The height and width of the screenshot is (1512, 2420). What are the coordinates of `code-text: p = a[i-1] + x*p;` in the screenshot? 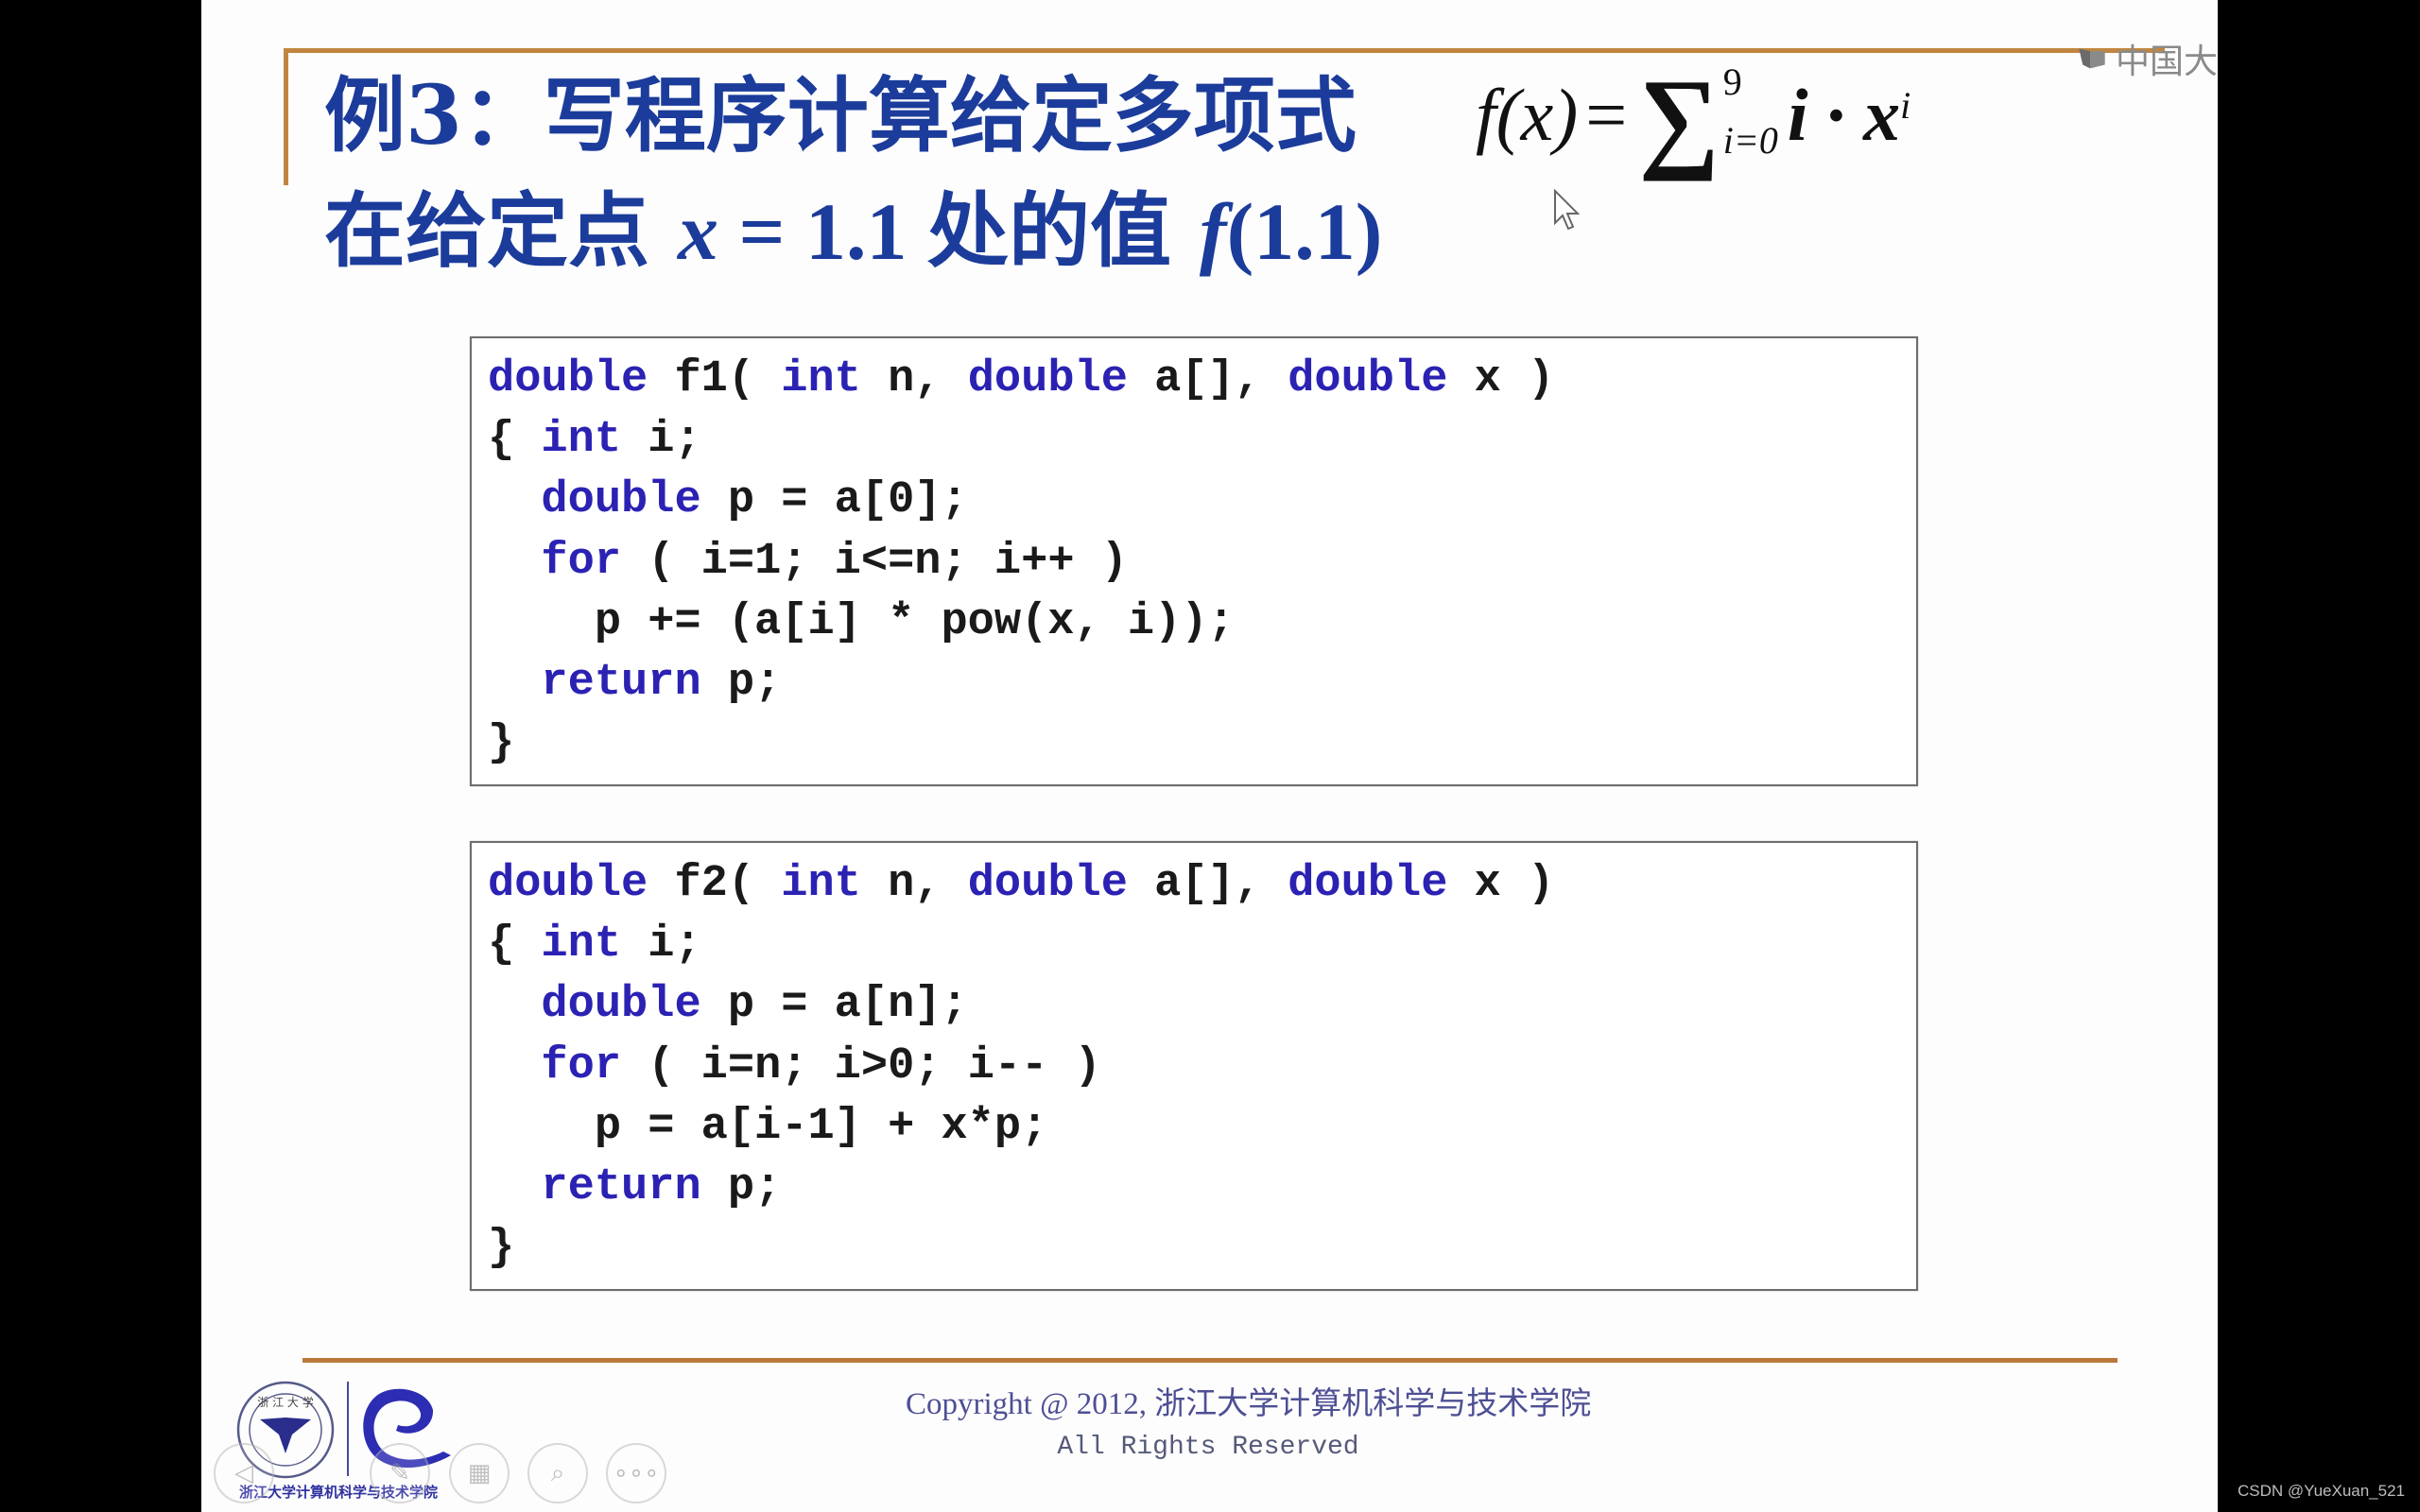 It's located at (768, 1126).